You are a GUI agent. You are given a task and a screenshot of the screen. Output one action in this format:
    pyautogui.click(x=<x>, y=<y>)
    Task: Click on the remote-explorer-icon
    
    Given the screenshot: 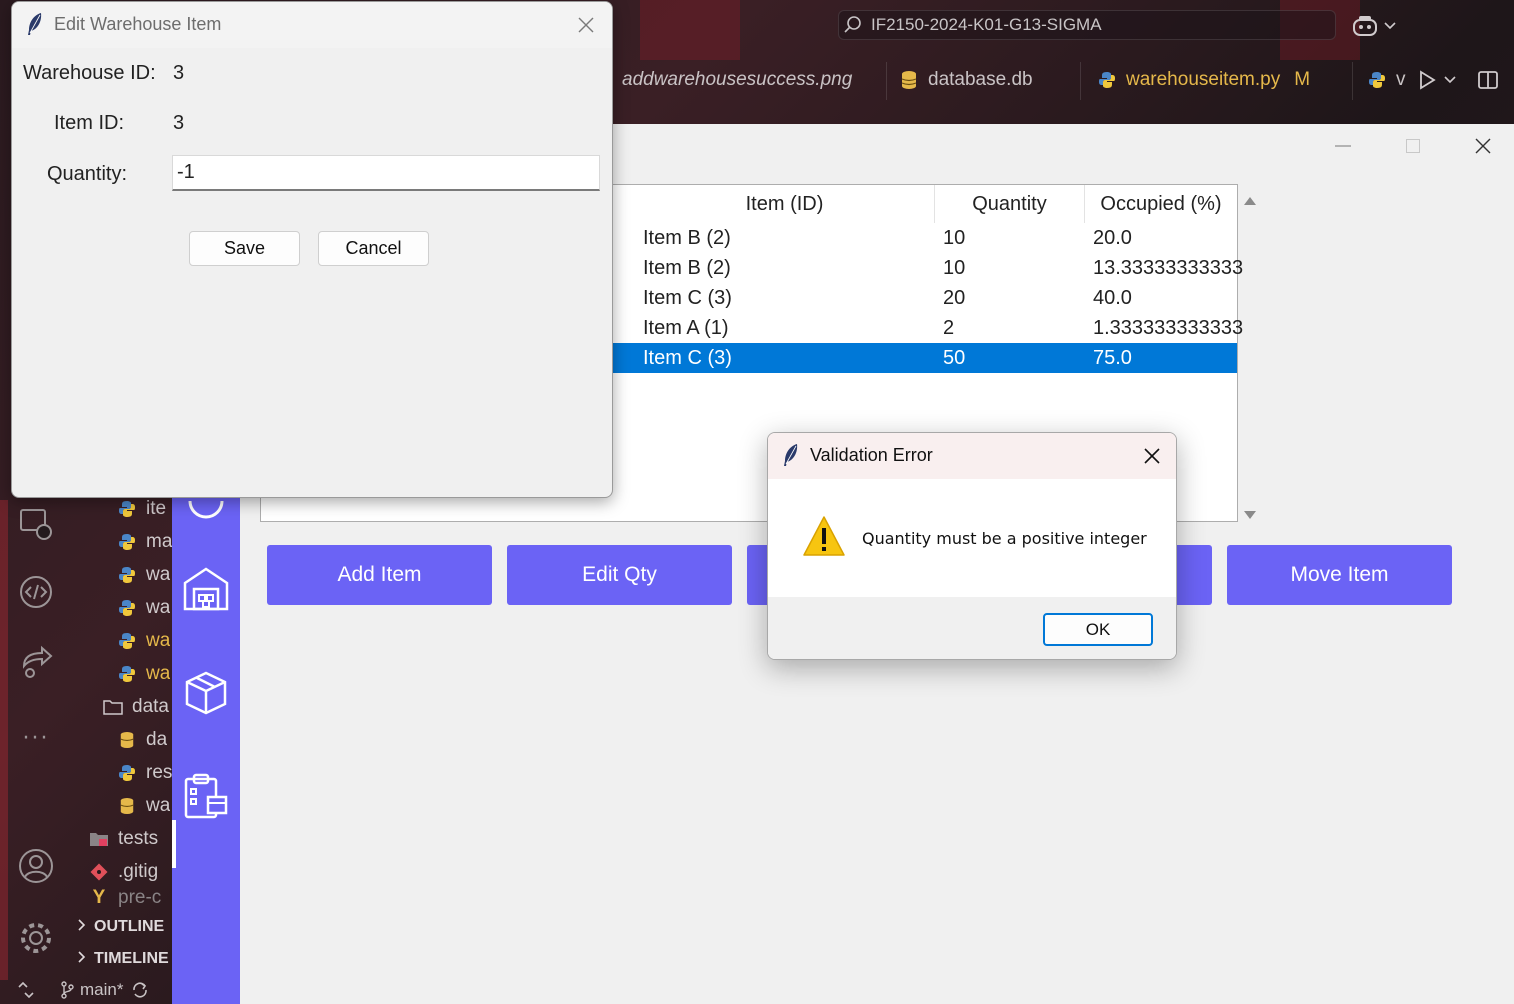 What is the action you would take?
    pyautogui.click(x=36, y=524)
    